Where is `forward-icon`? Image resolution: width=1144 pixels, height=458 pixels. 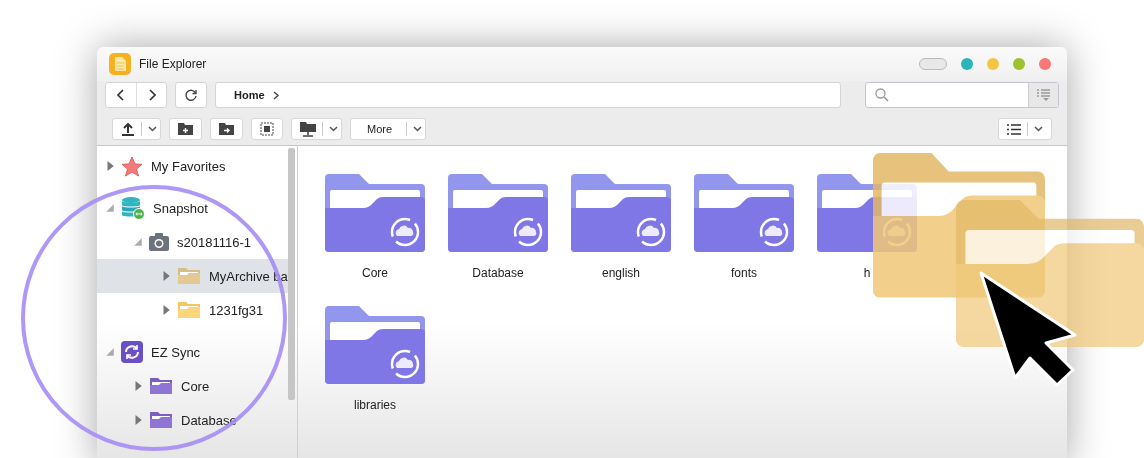
forward-icon is located at coordinates (151, 95).